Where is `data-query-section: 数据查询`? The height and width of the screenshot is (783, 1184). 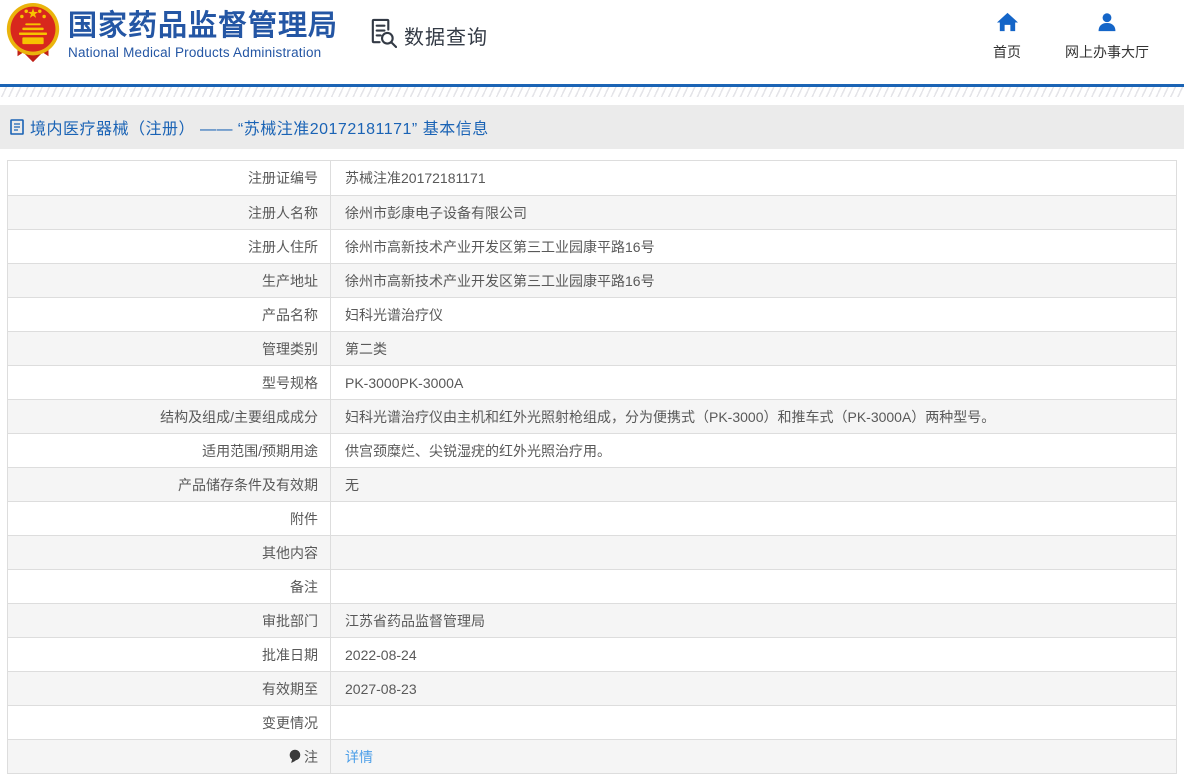 data-query-section: 数据查询 is located at coordinates (428, 35).